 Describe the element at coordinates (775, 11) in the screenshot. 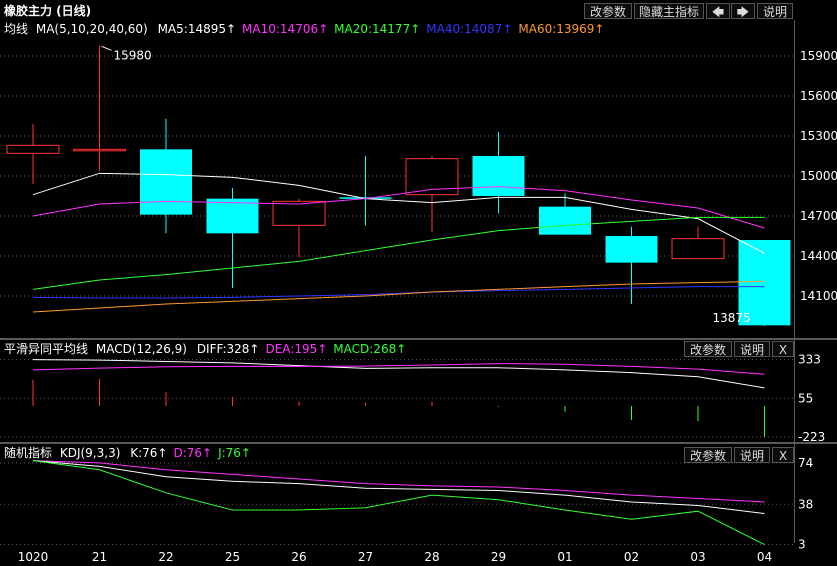

I see `help-button: 说明` at that location.